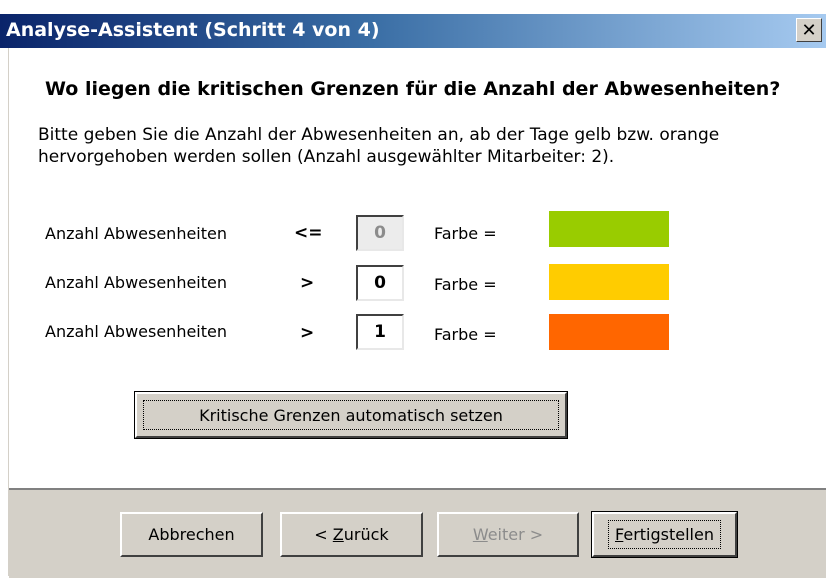 Image resolution: width=826 pixels, height=578 pixels. Describe the element at coordinates (307, 283) in the screenshot. I see `row-2-operator: >` at that location.